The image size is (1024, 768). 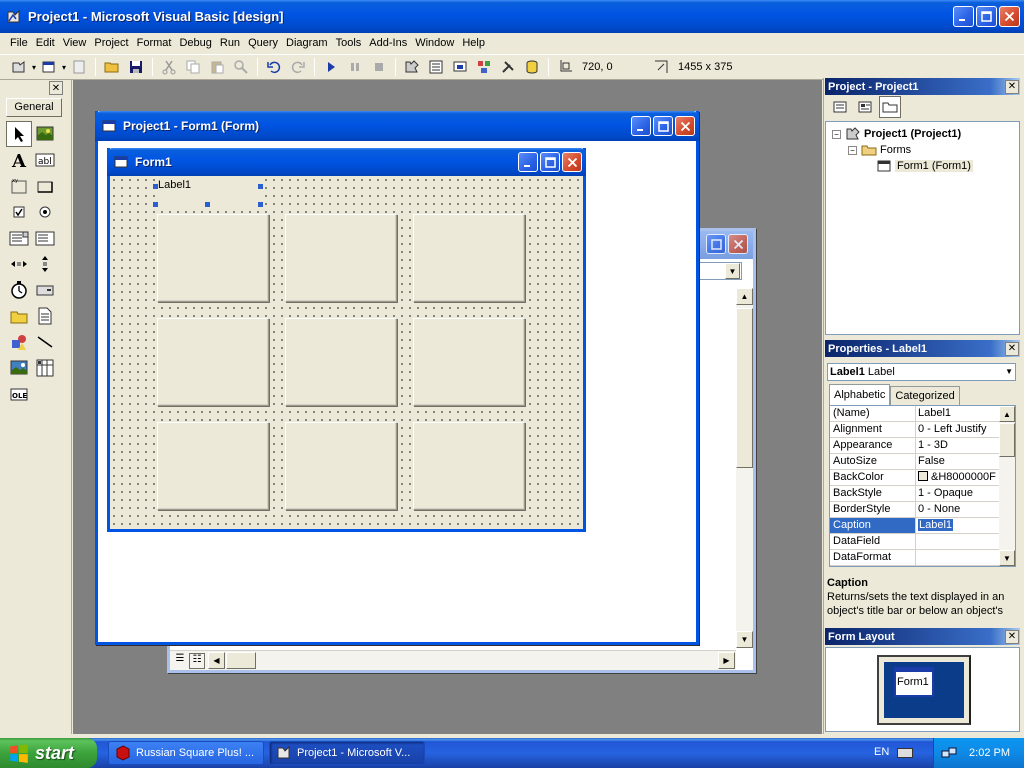 I want to click on property-row-borderstyle: BorderStyle 0 - None, so click(x=915, y=510).